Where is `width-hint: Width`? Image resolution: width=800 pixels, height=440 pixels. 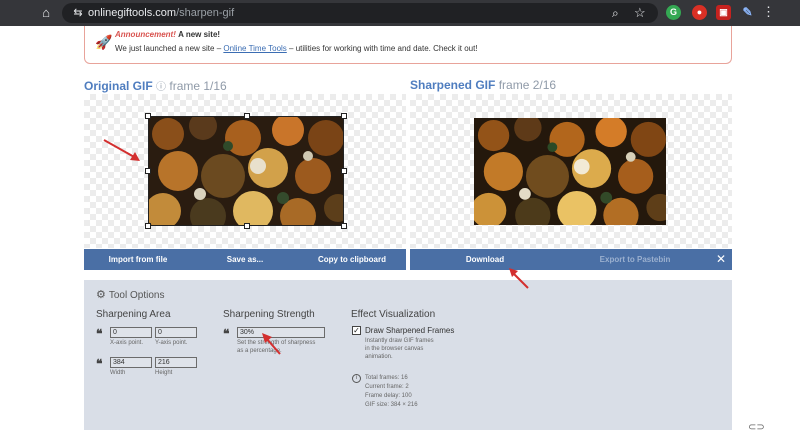 width-hint: Width is located at coordinates (118, 373).